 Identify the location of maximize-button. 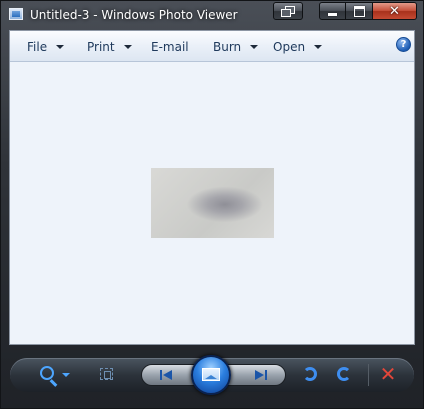
(359, 11).